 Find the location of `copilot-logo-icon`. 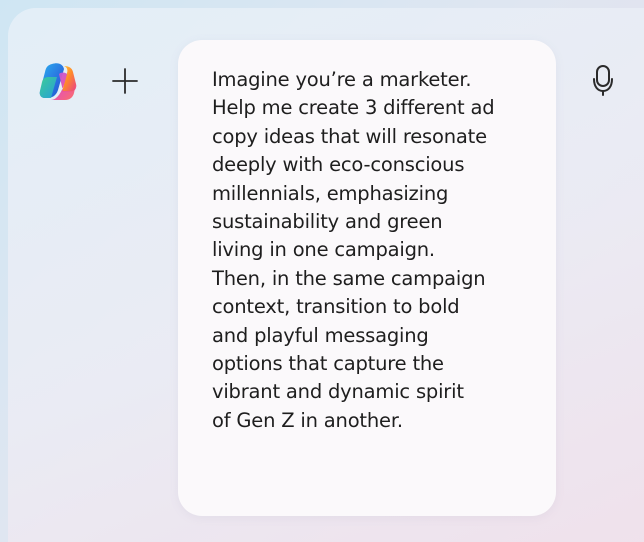

copilot-logo-icon is located at coordinates (58, 82).